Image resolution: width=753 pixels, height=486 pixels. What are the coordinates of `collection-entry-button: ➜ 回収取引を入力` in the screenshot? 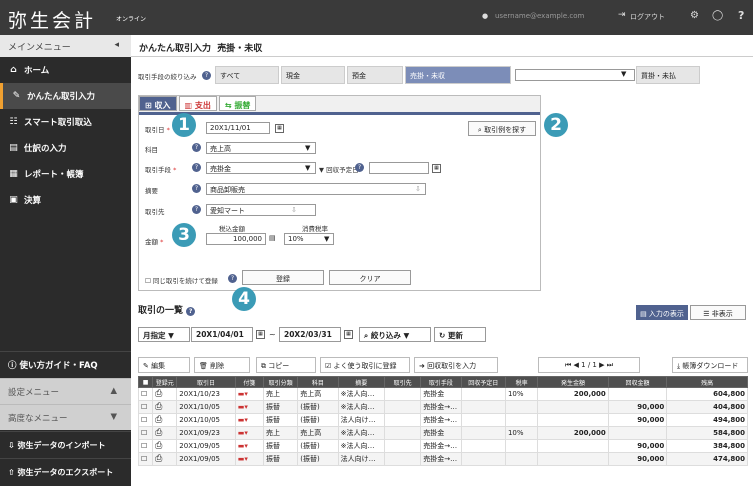 It's located at (456, 365).